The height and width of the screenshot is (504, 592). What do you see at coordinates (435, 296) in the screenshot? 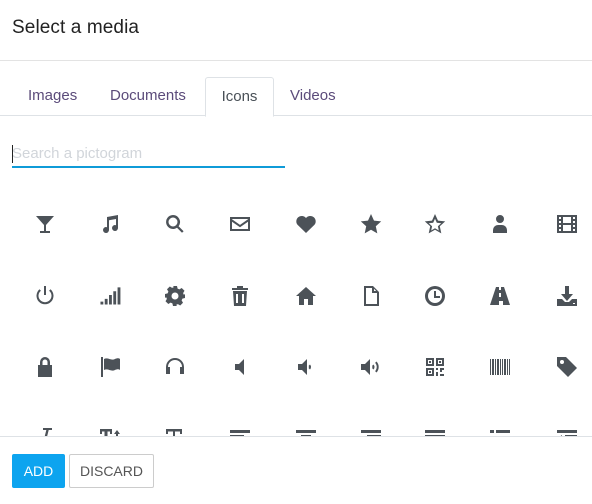
I see `clock-icon` at bounding box center [435, 296].